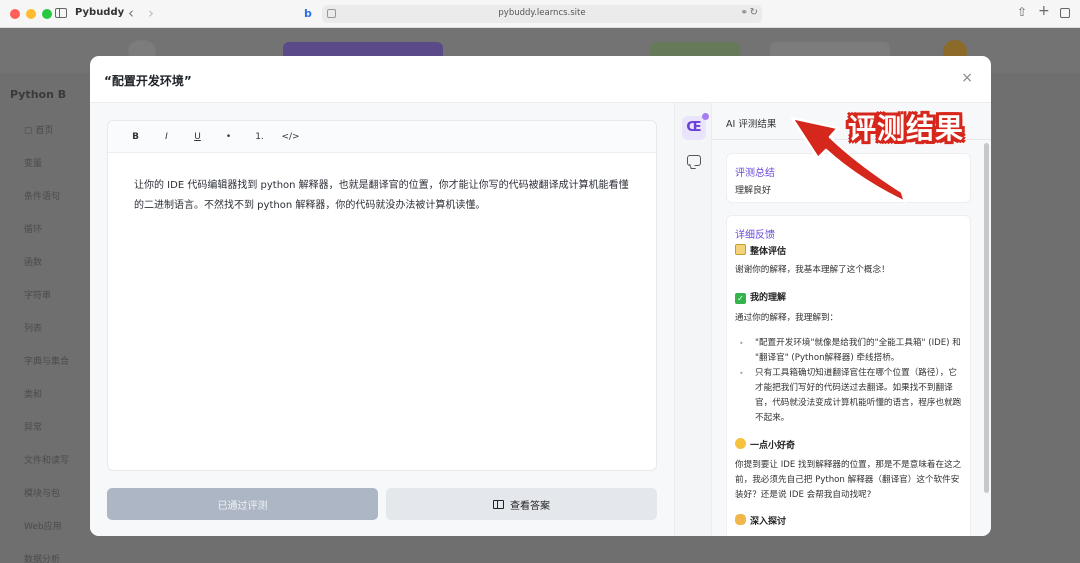 The image size is (1080, 563). I want to click on curious-title: 一点小好奇, so click(773, 446).